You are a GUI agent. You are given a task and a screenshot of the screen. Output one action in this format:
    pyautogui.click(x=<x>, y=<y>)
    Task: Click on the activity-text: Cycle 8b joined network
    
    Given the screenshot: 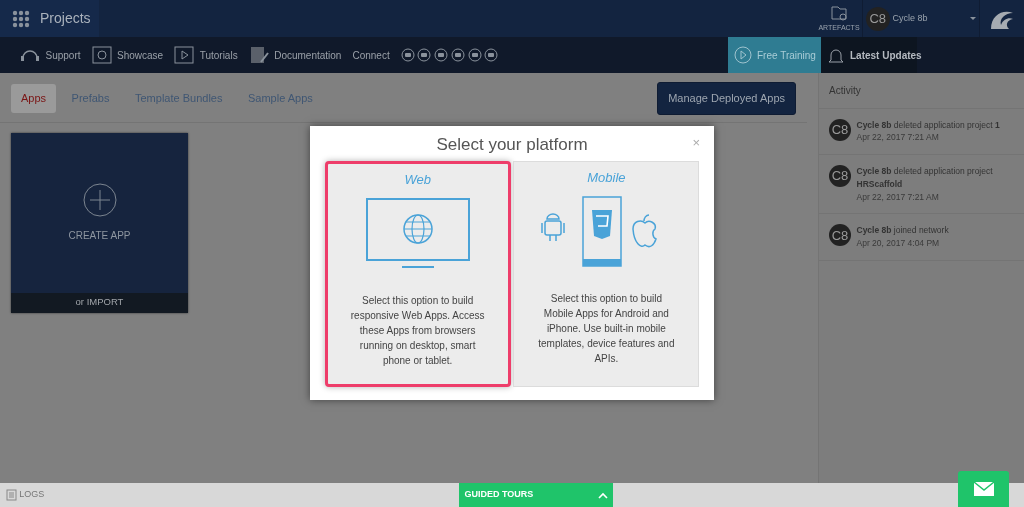 What is the action you would take?
    pyautogui.click(x=902, y=230)
    